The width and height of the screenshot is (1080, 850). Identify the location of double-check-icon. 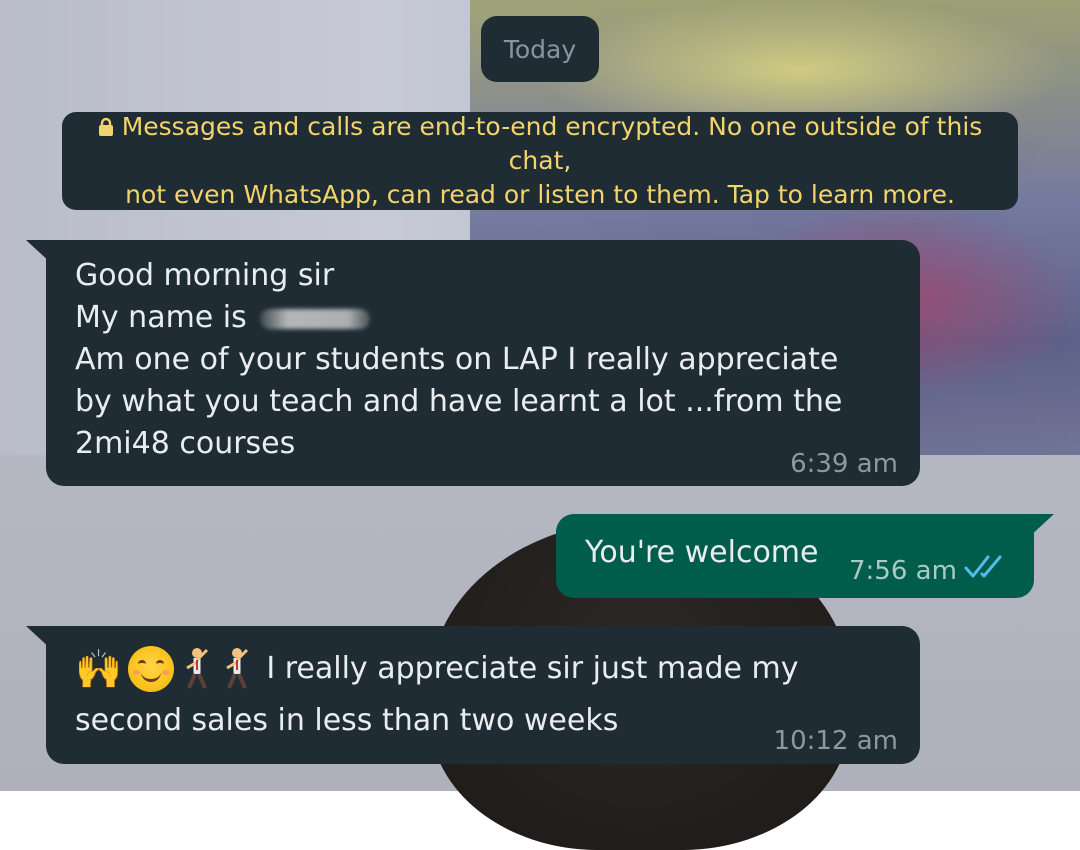
(983, 566).